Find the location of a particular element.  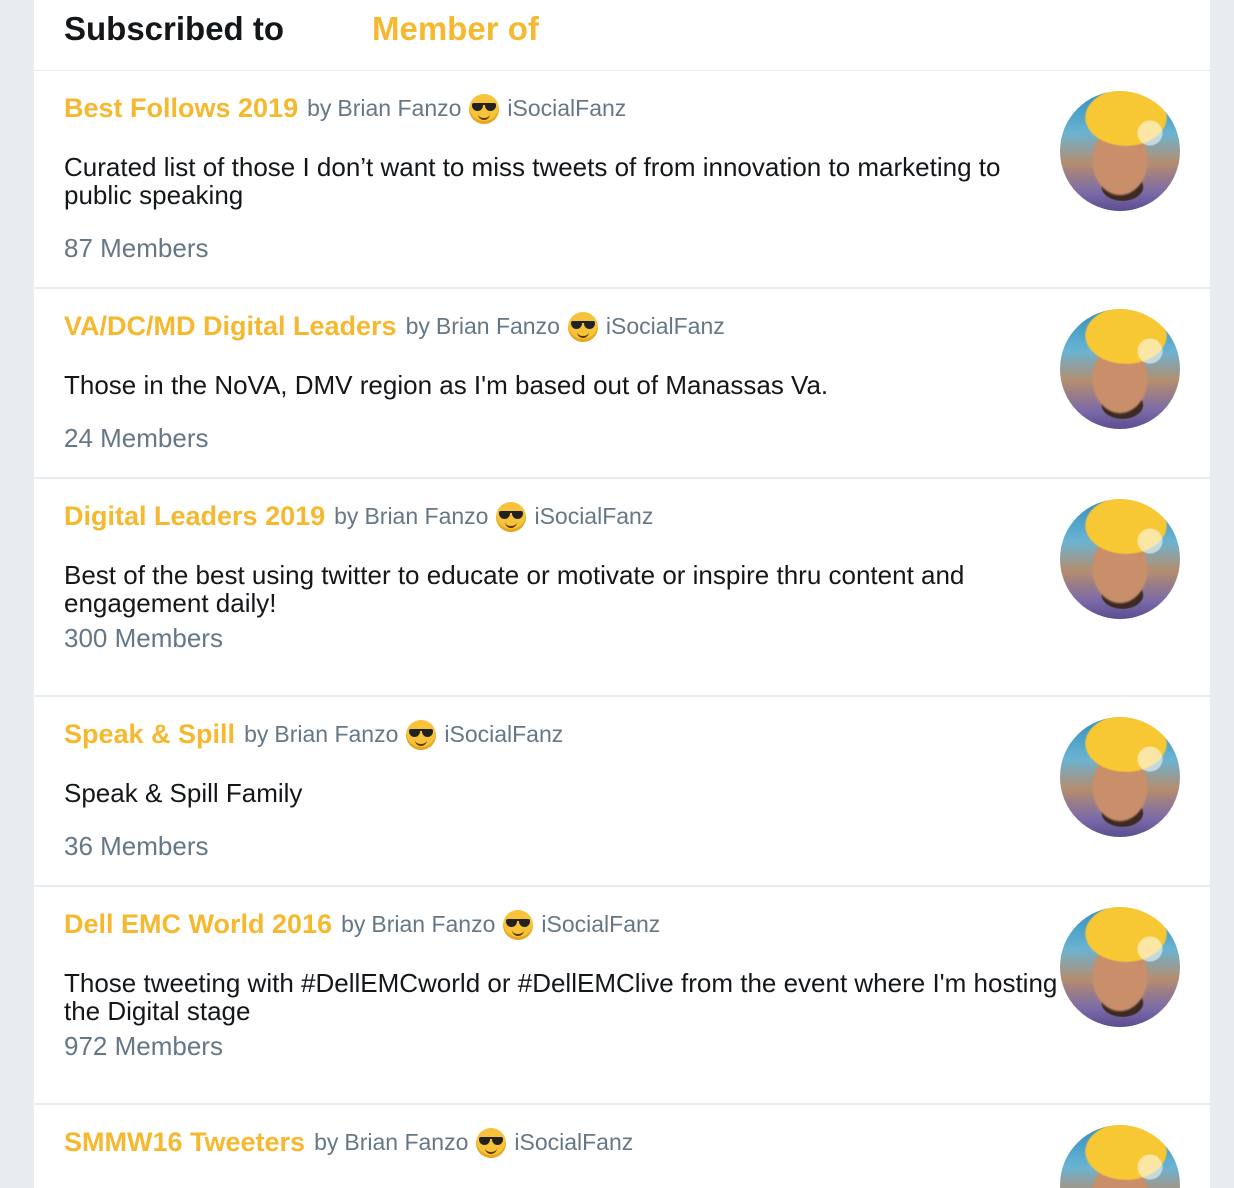

list-name-link: Digital Leaders 2019 is located at coordinates (194, 516).